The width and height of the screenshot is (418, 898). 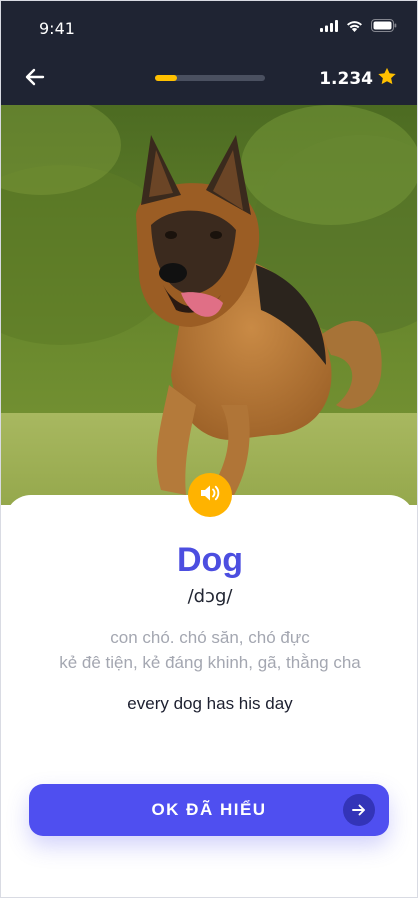 What do you see at coordinates (384, 28) in the screenshot?
I see `battery-icon` at bounding box center [384, 28].